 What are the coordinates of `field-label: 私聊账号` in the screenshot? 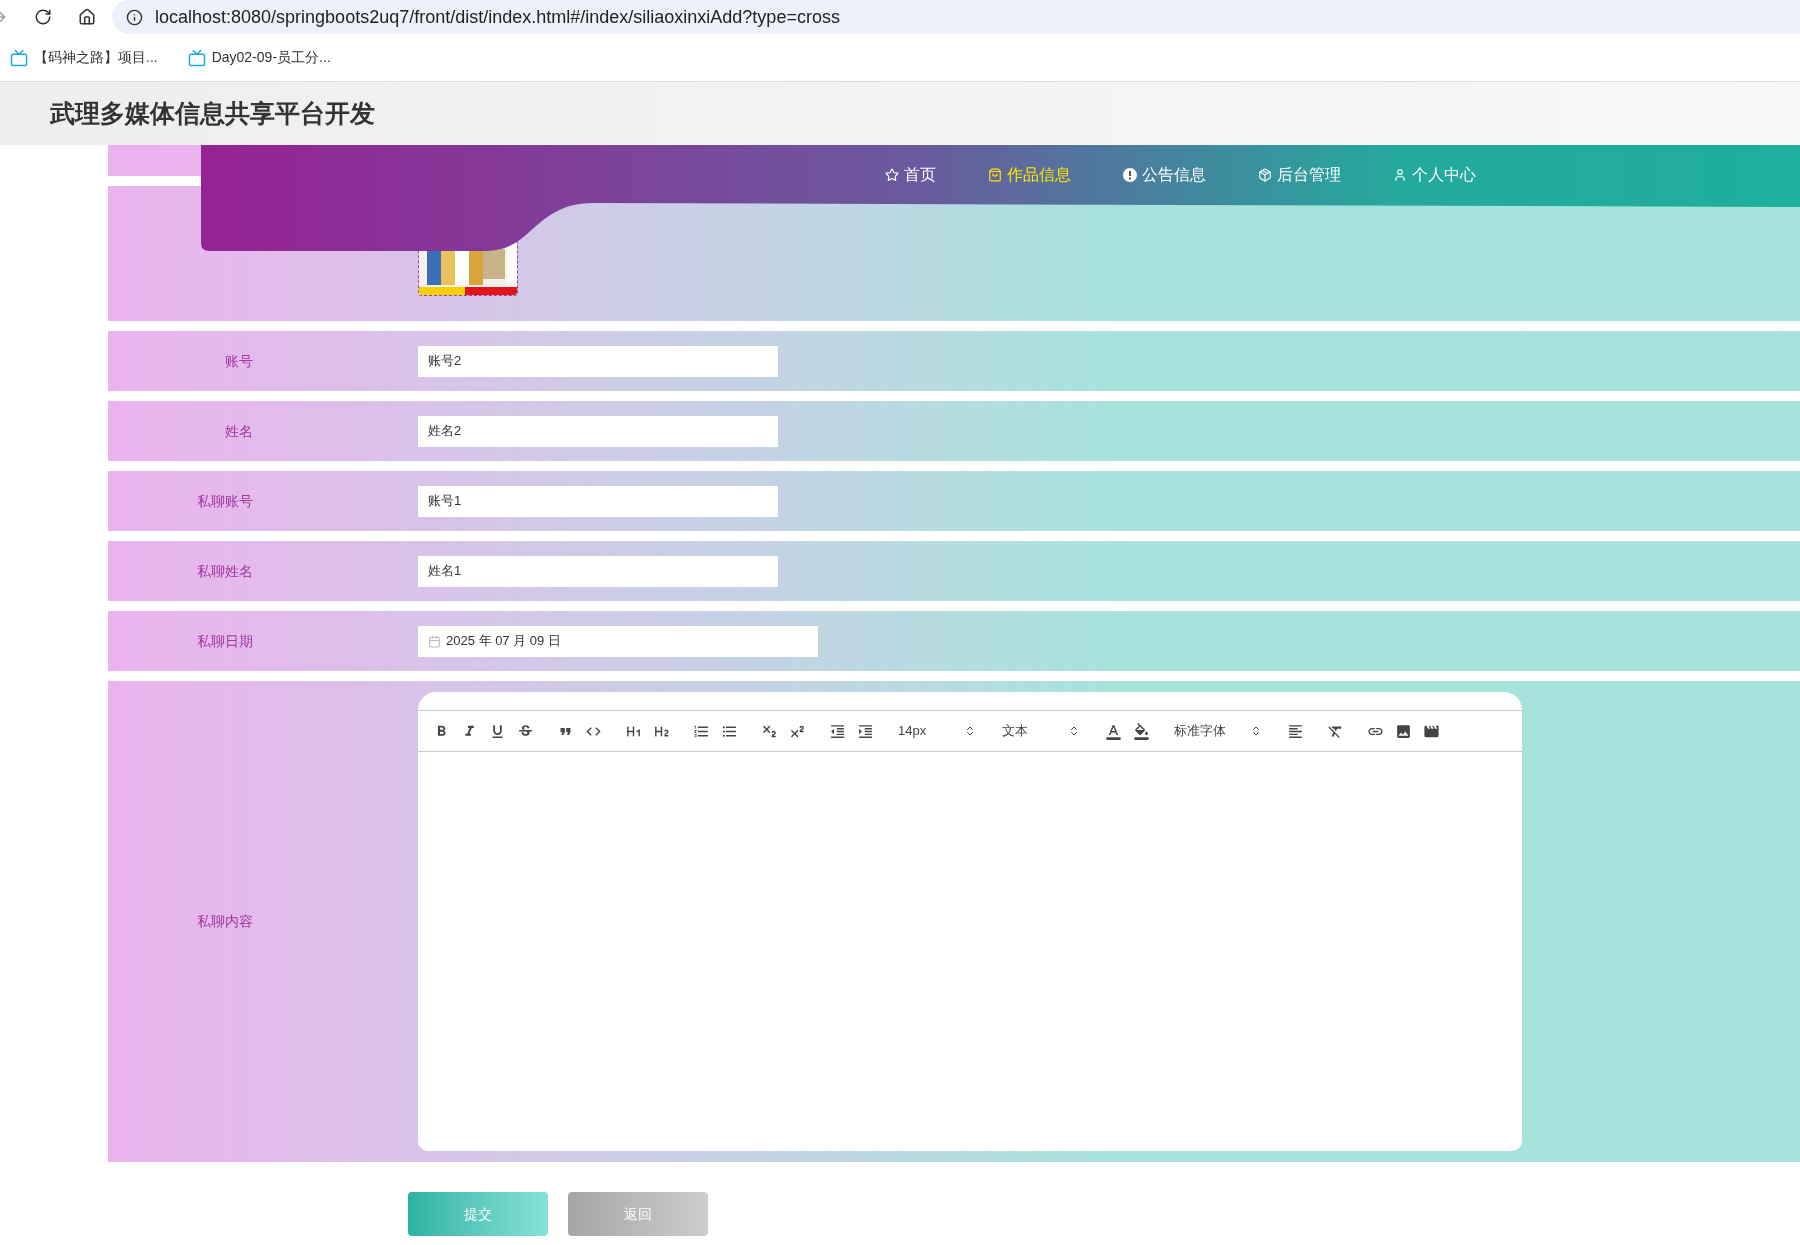 It's located at (225, 501).